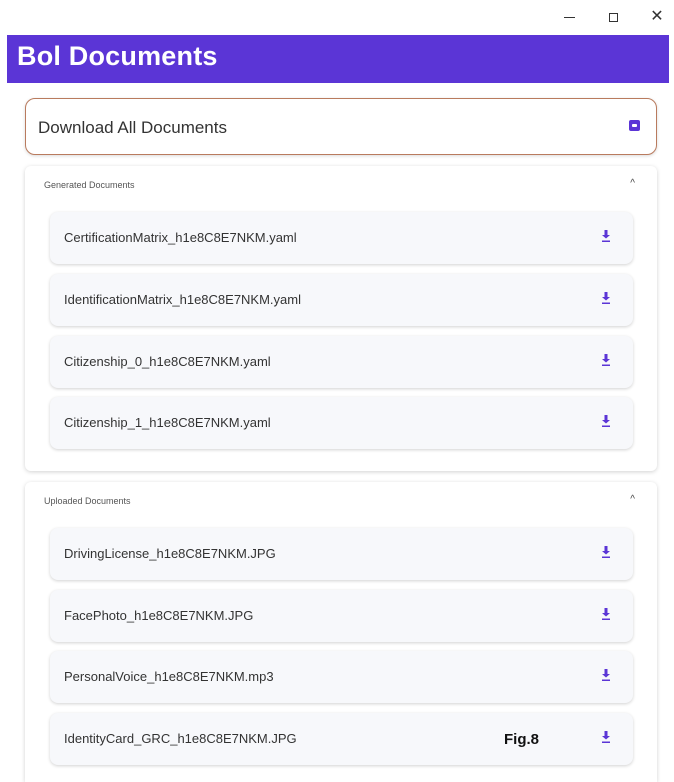 The image size is (674, 782). I want to click on collapse-generated-button: ^, so click(632, 183).